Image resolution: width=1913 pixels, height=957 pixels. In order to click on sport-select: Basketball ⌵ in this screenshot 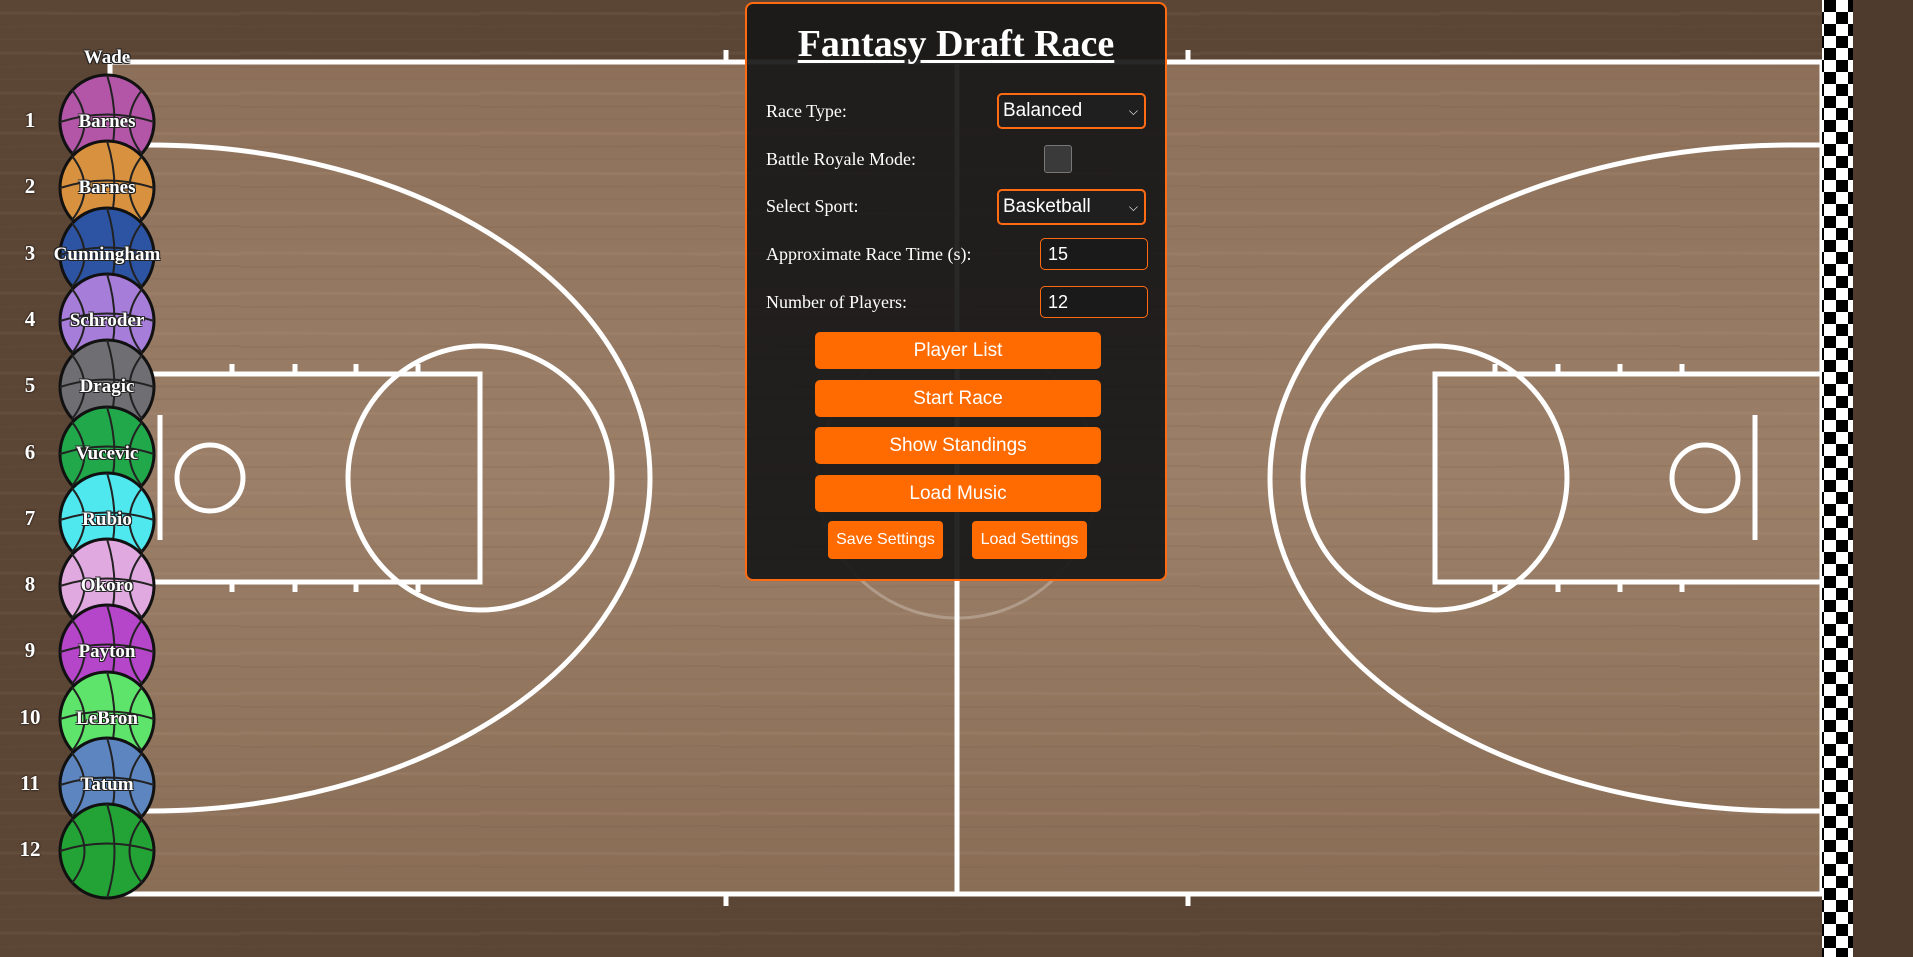, I will do `click(1071, 207)`.